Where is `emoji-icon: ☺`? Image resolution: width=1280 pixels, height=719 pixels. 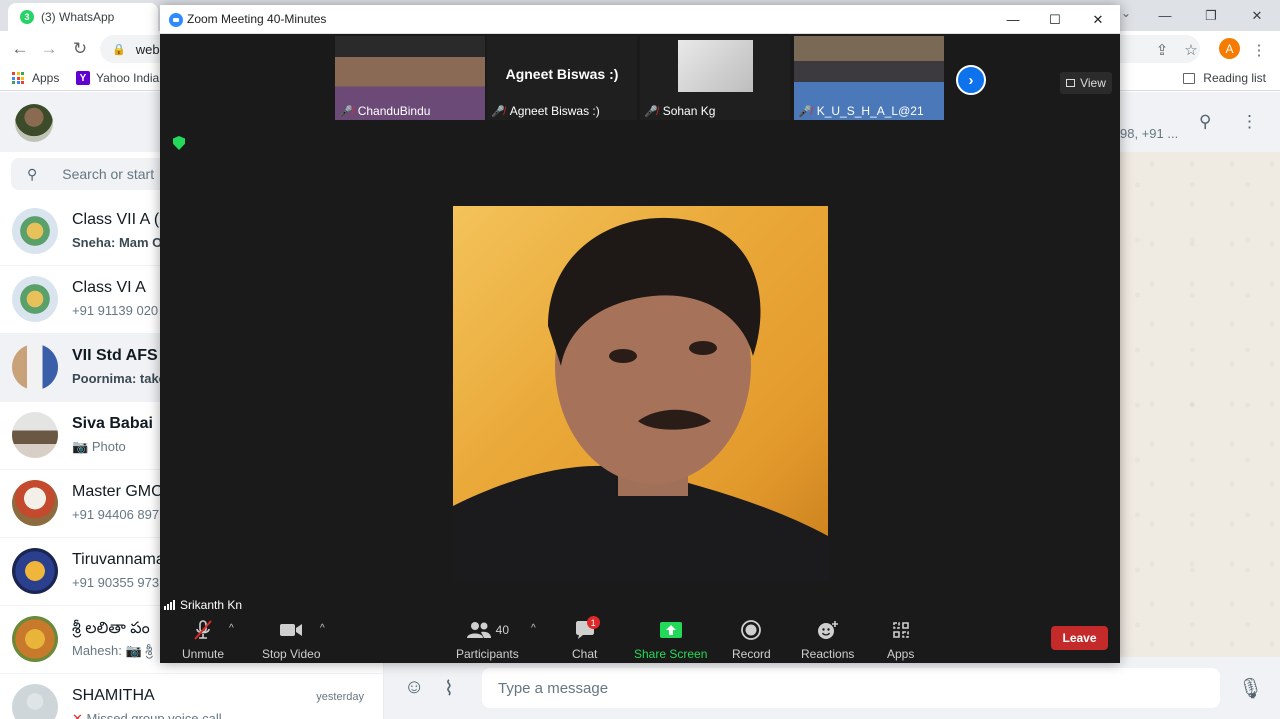
emoji-icon: ☺ is located at coordinates (414, 687).